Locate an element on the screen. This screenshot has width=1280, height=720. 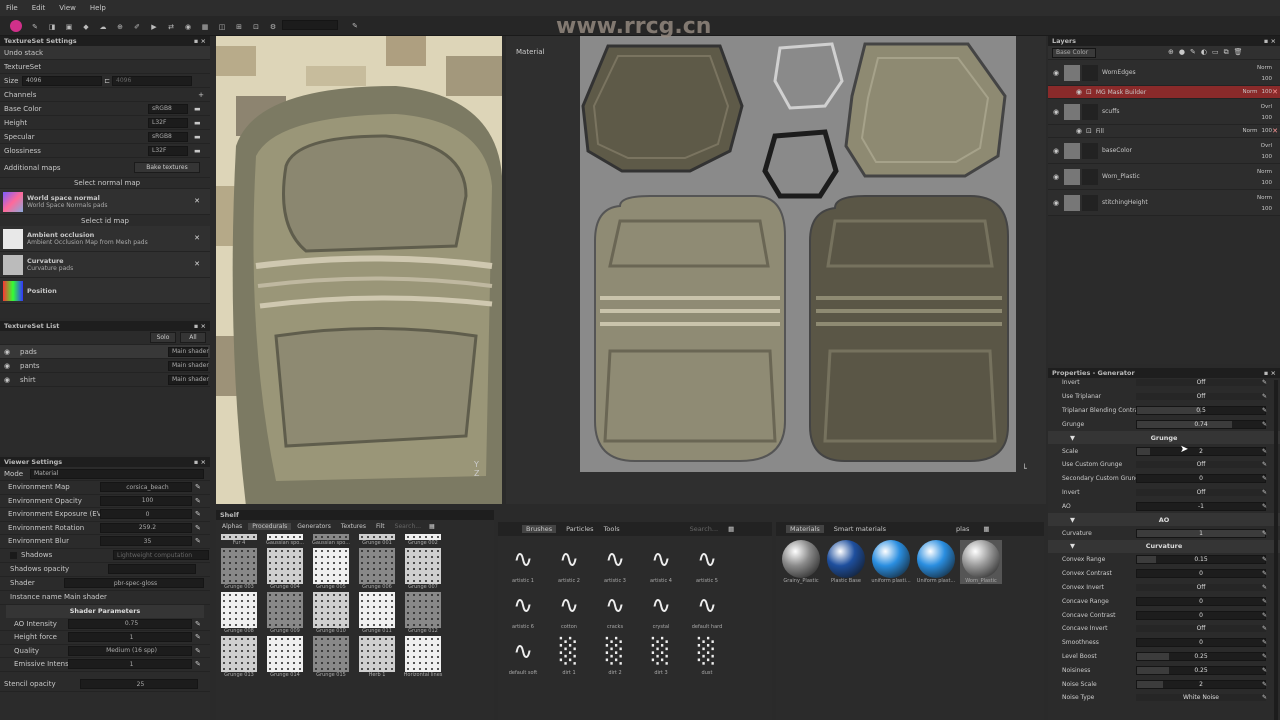
shelf-item: Grunge 005 is located at coordinates (331, 569).